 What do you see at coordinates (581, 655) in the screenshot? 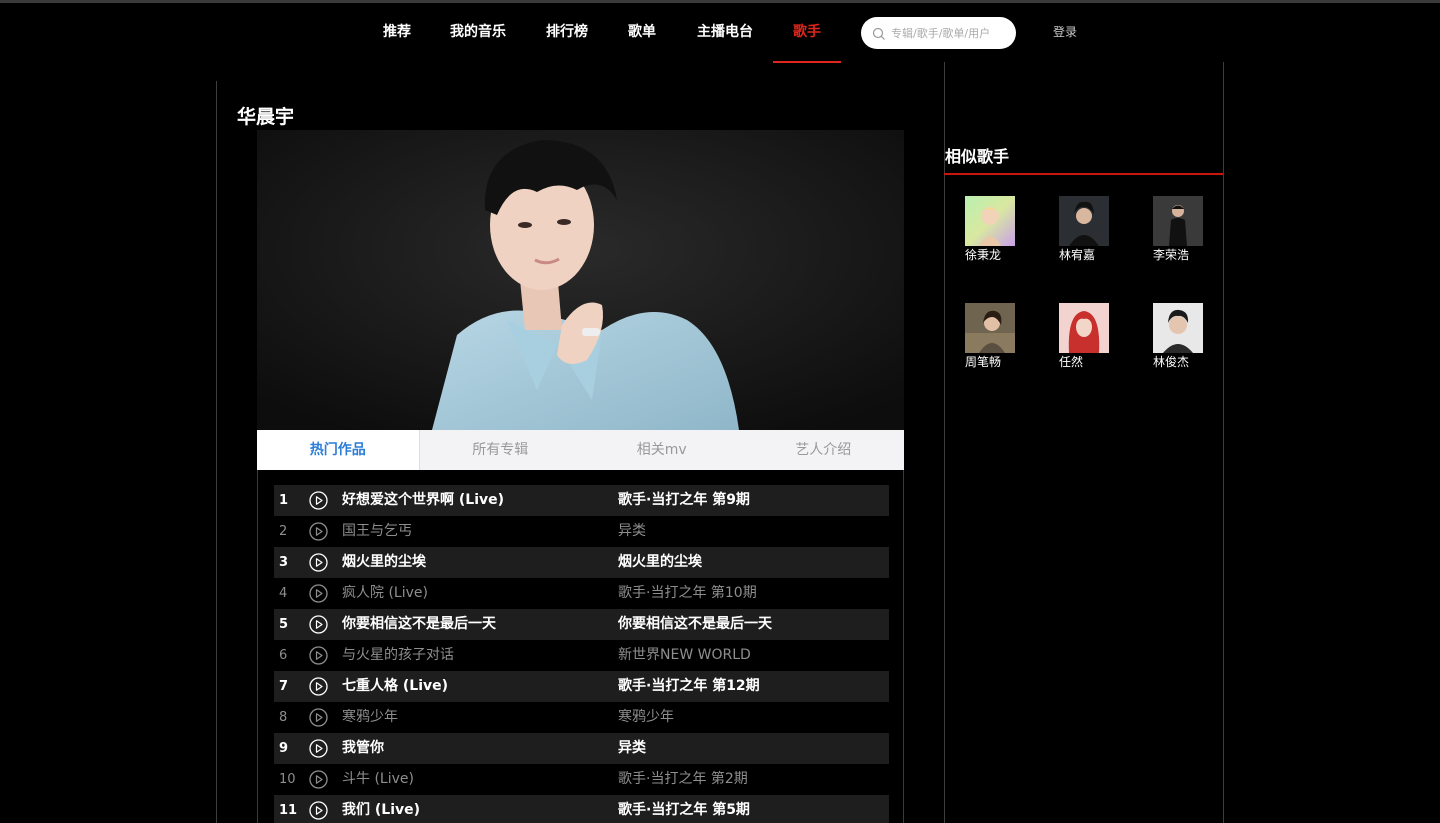
I see `track-row: 6 与火星的孩子对话 新世界NEW WORLD` at bounding box center [581, 655].